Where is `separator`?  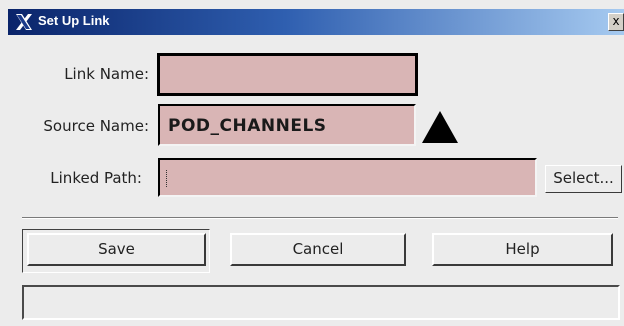 separator is located at coordinates (320, 218).